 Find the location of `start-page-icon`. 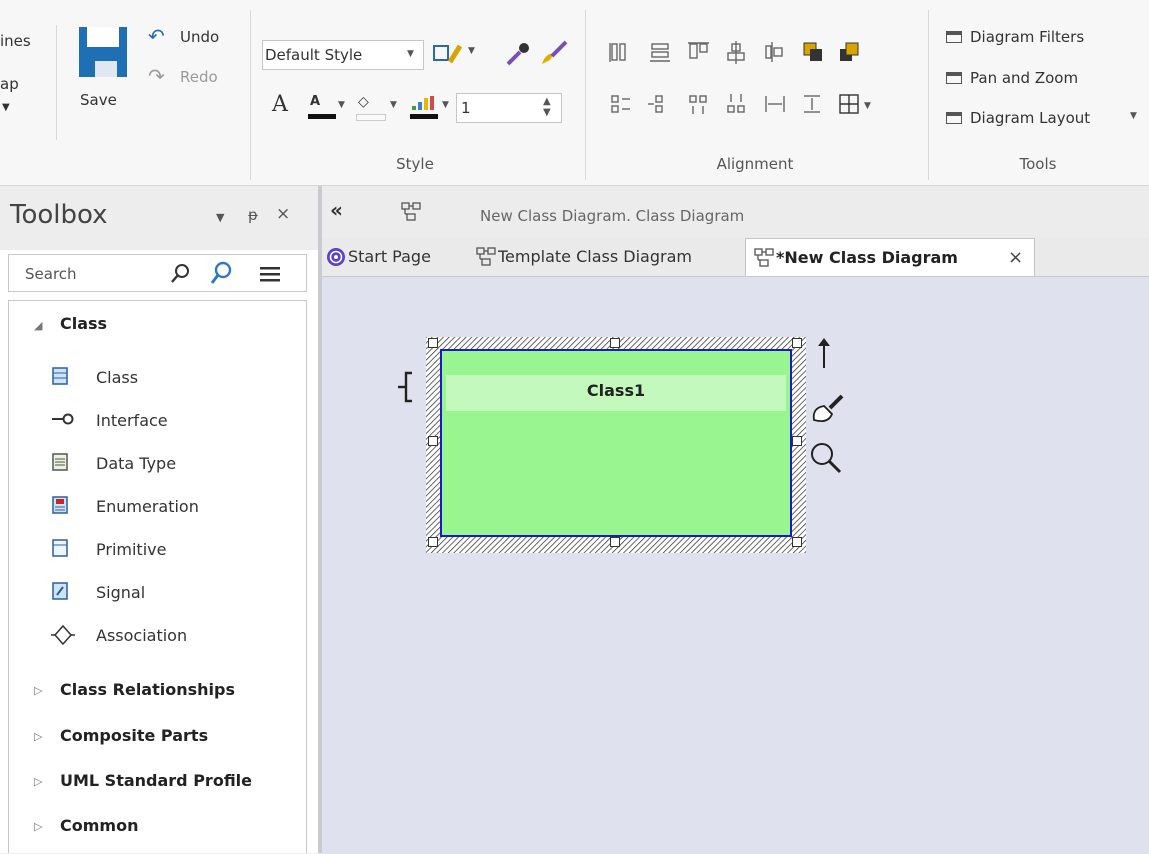

start-page-icon is located at coordinates (336, 257).